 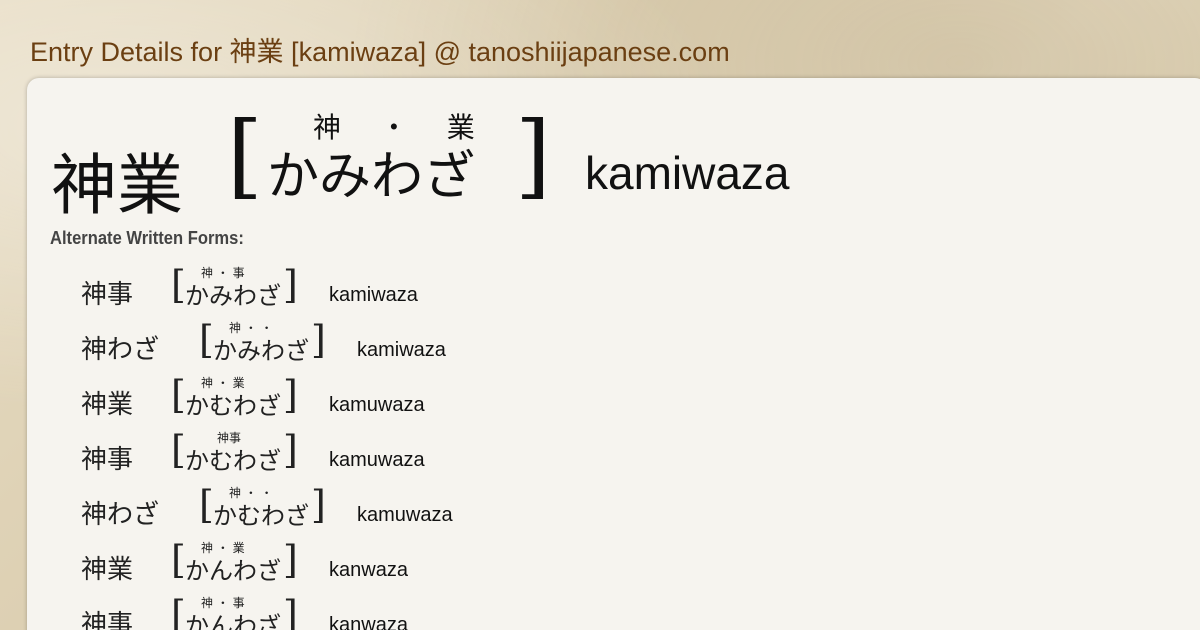 I want to click on main-romaji: kamiwaza, so click(x=687, y=173).